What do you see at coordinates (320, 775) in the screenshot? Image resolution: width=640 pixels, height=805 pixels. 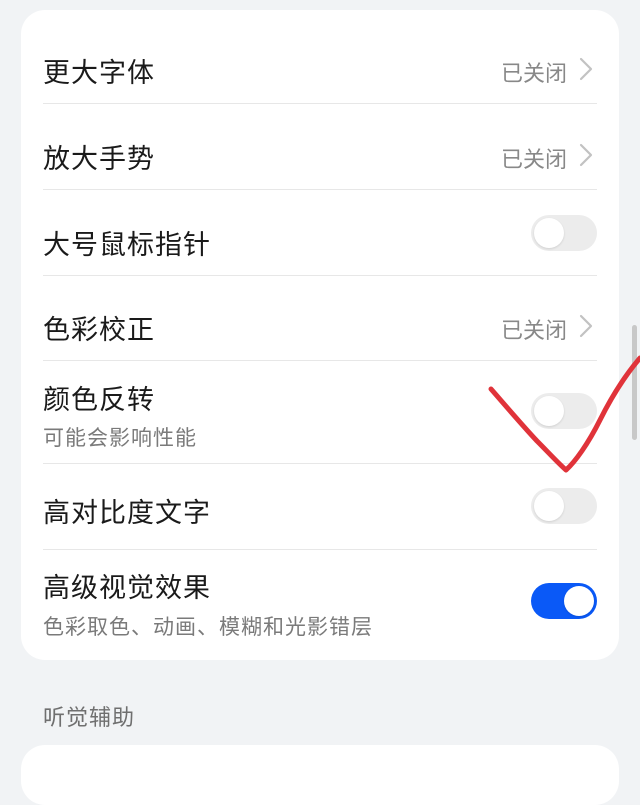 I see `hearing-settings-card` at bounding box center [320, 775].